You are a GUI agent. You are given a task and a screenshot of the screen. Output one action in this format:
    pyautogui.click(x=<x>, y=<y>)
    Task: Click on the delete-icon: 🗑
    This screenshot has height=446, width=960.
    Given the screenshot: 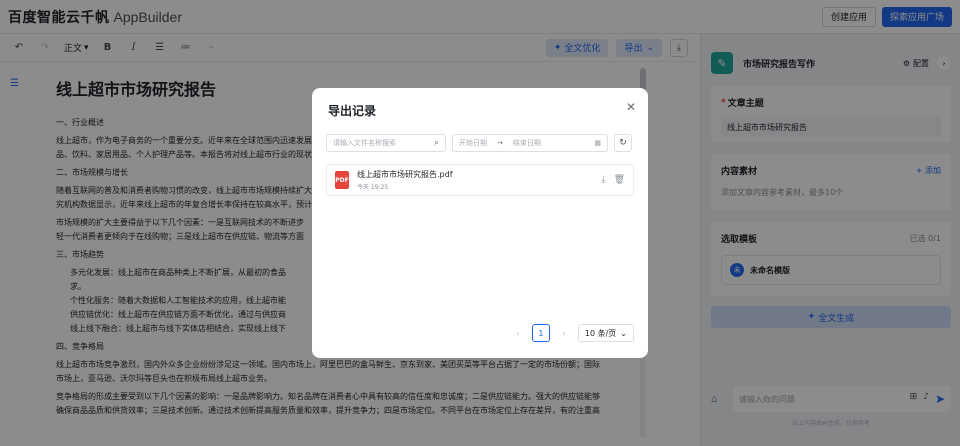 What is the action you would take?
    pyautogui.click(x=619, y=180)
    